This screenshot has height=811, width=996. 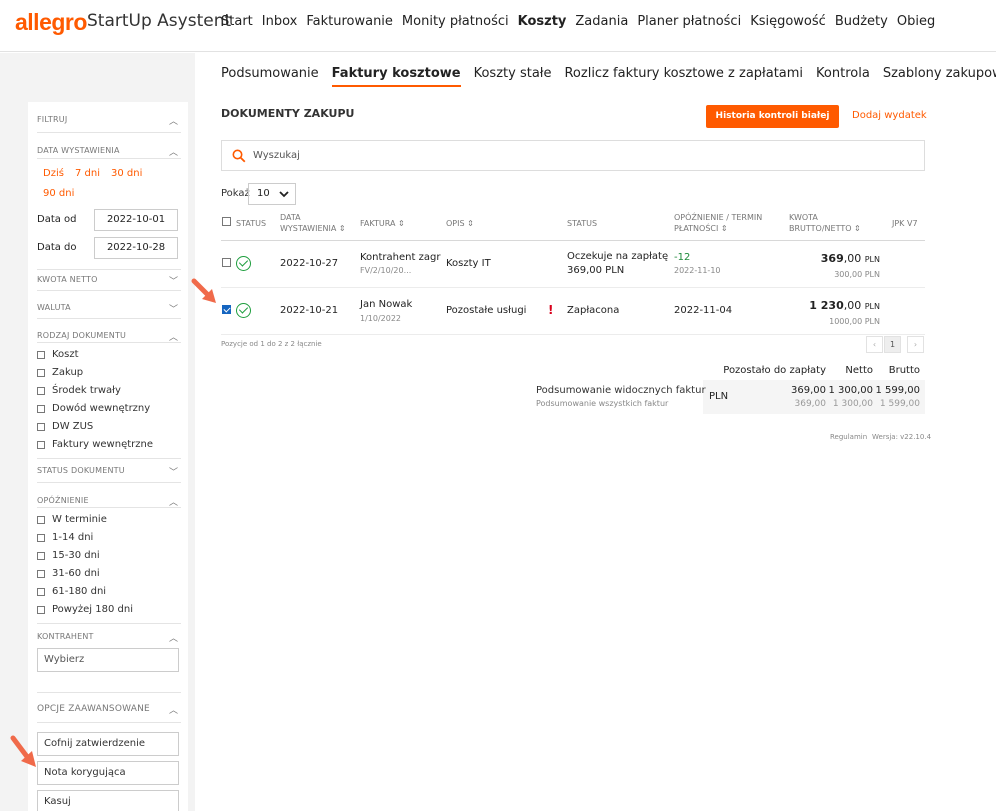 What do you see at coordinates (772, 124) in the screenshot?
I see `history-button: Historia kontroli białej listy` at bounding box center [772, 124].